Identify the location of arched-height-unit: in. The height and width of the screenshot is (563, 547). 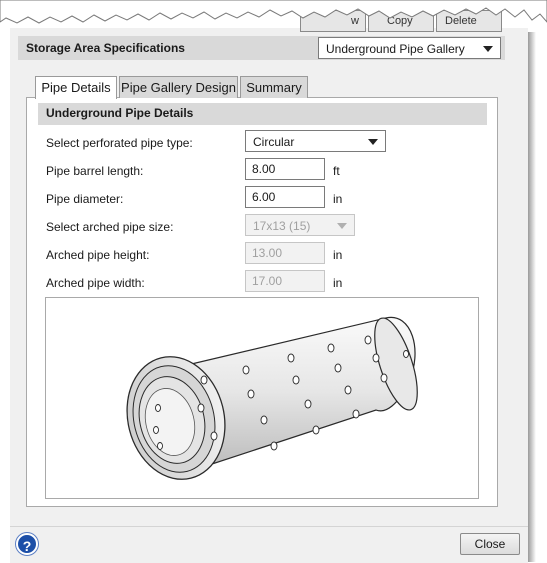
(338, 255).